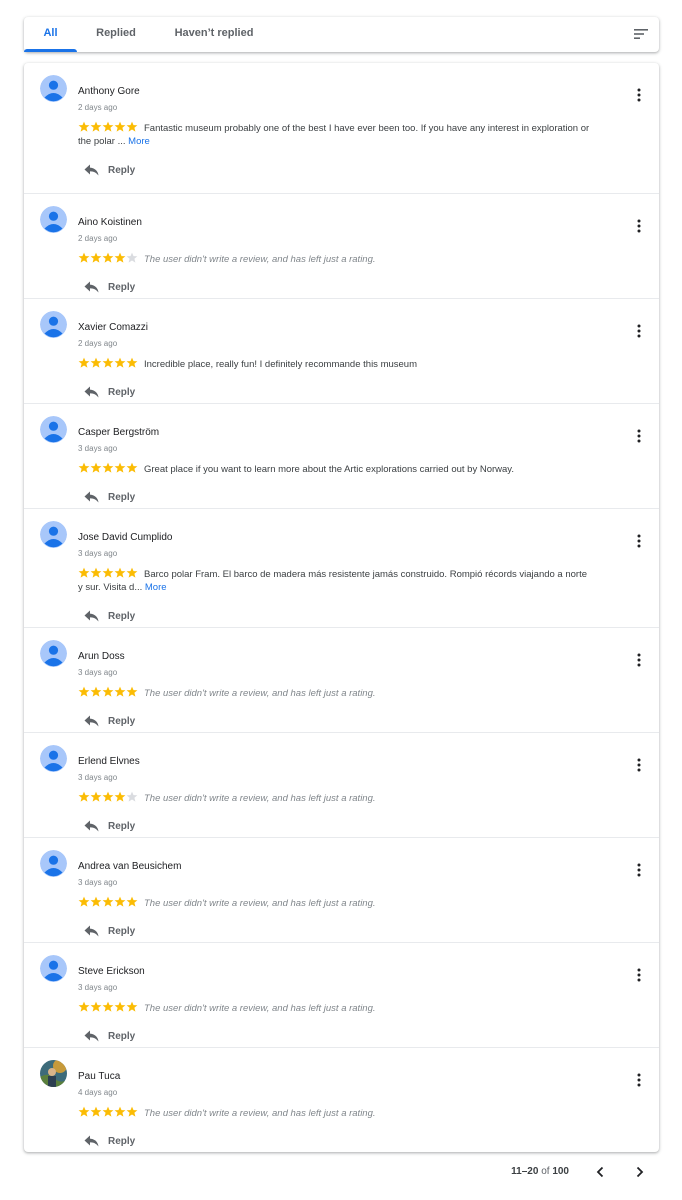  Describe the element at coordinates (343, 142) in the screenshot. I see `review-text-line: the polar ... More` at that location.